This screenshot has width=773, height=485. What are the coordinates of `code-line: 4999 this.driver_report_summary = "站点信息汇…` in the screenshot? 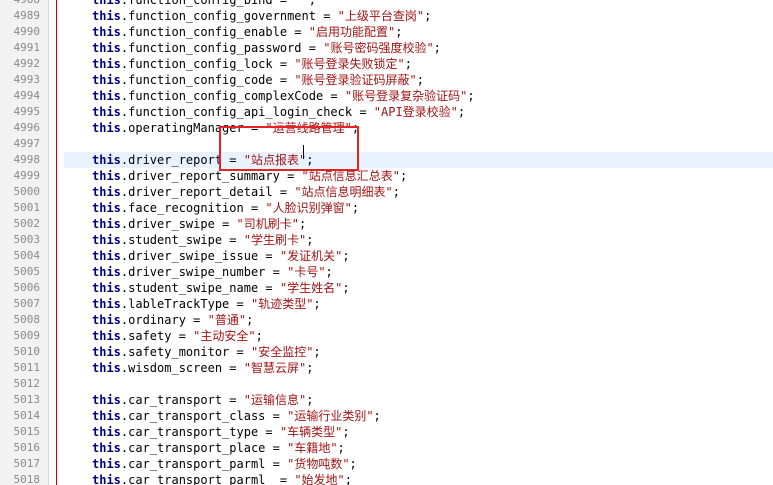 It's located at (386, 176).